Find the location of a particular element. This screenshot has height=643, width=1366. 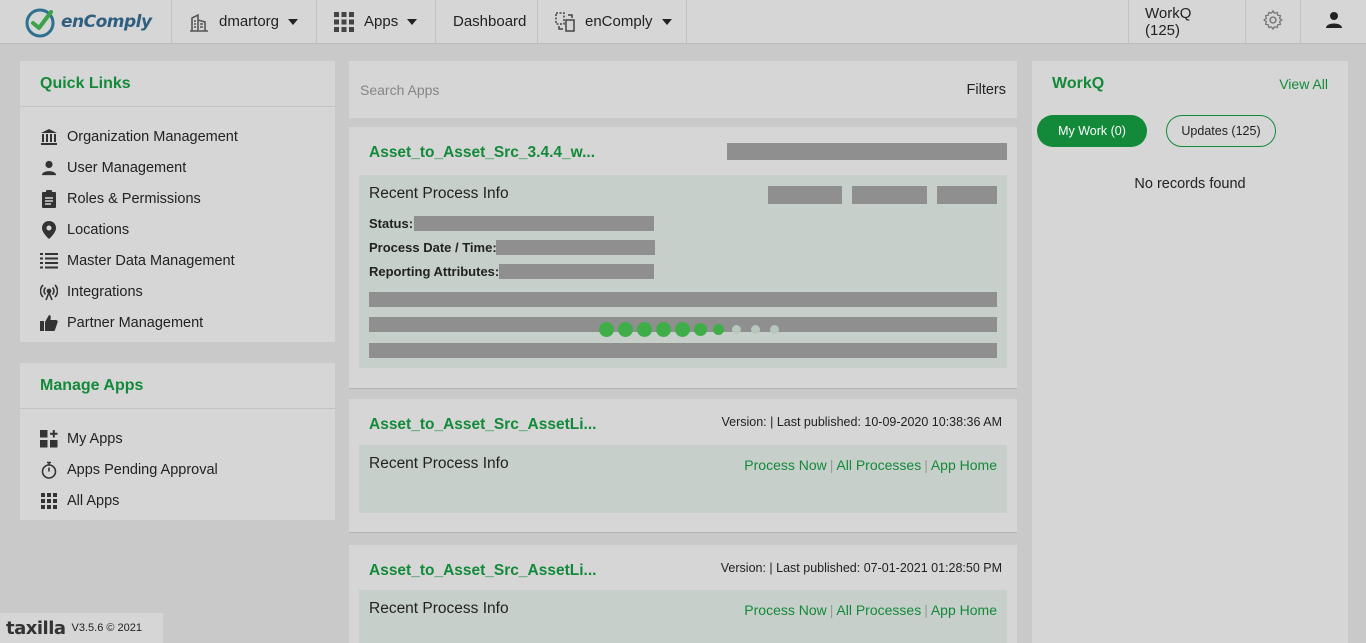

gear-icon is located at coordinates (1273, 22).